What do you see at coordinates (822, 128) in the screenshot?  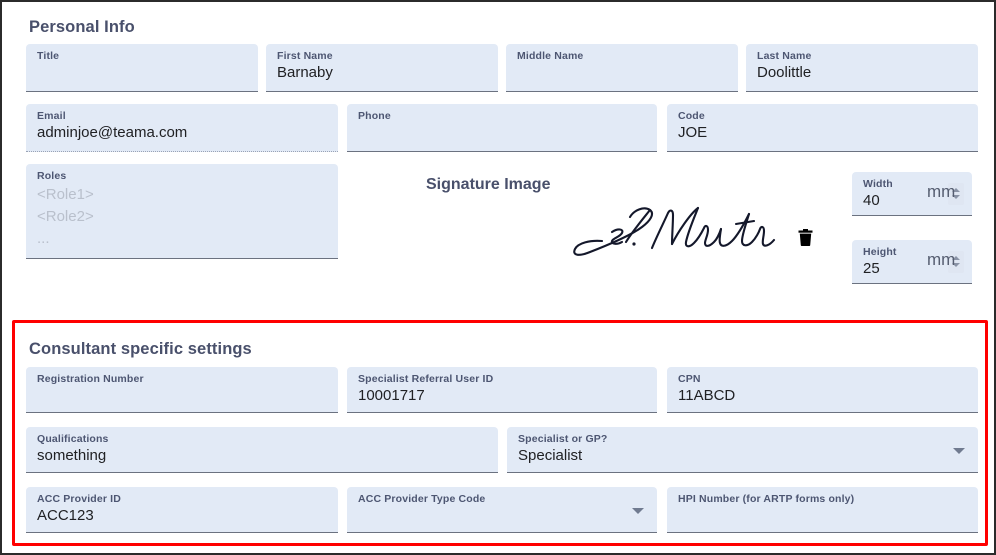 I see `field-code: Code JOE` at bounding box center [822, 128].